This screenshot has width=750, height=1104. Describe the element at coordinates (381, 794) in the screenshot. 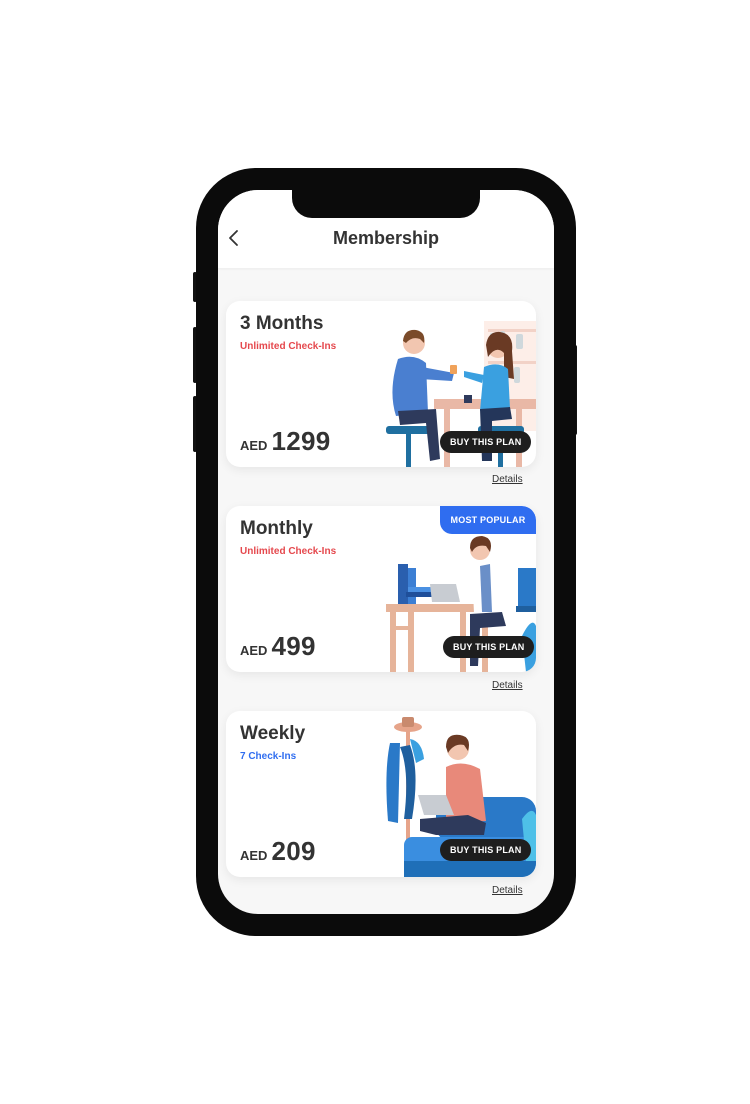

I see `plan-card-weekly: Weekly 7 Check-Ins AED 209 BUY THIS PLAN` at that location.